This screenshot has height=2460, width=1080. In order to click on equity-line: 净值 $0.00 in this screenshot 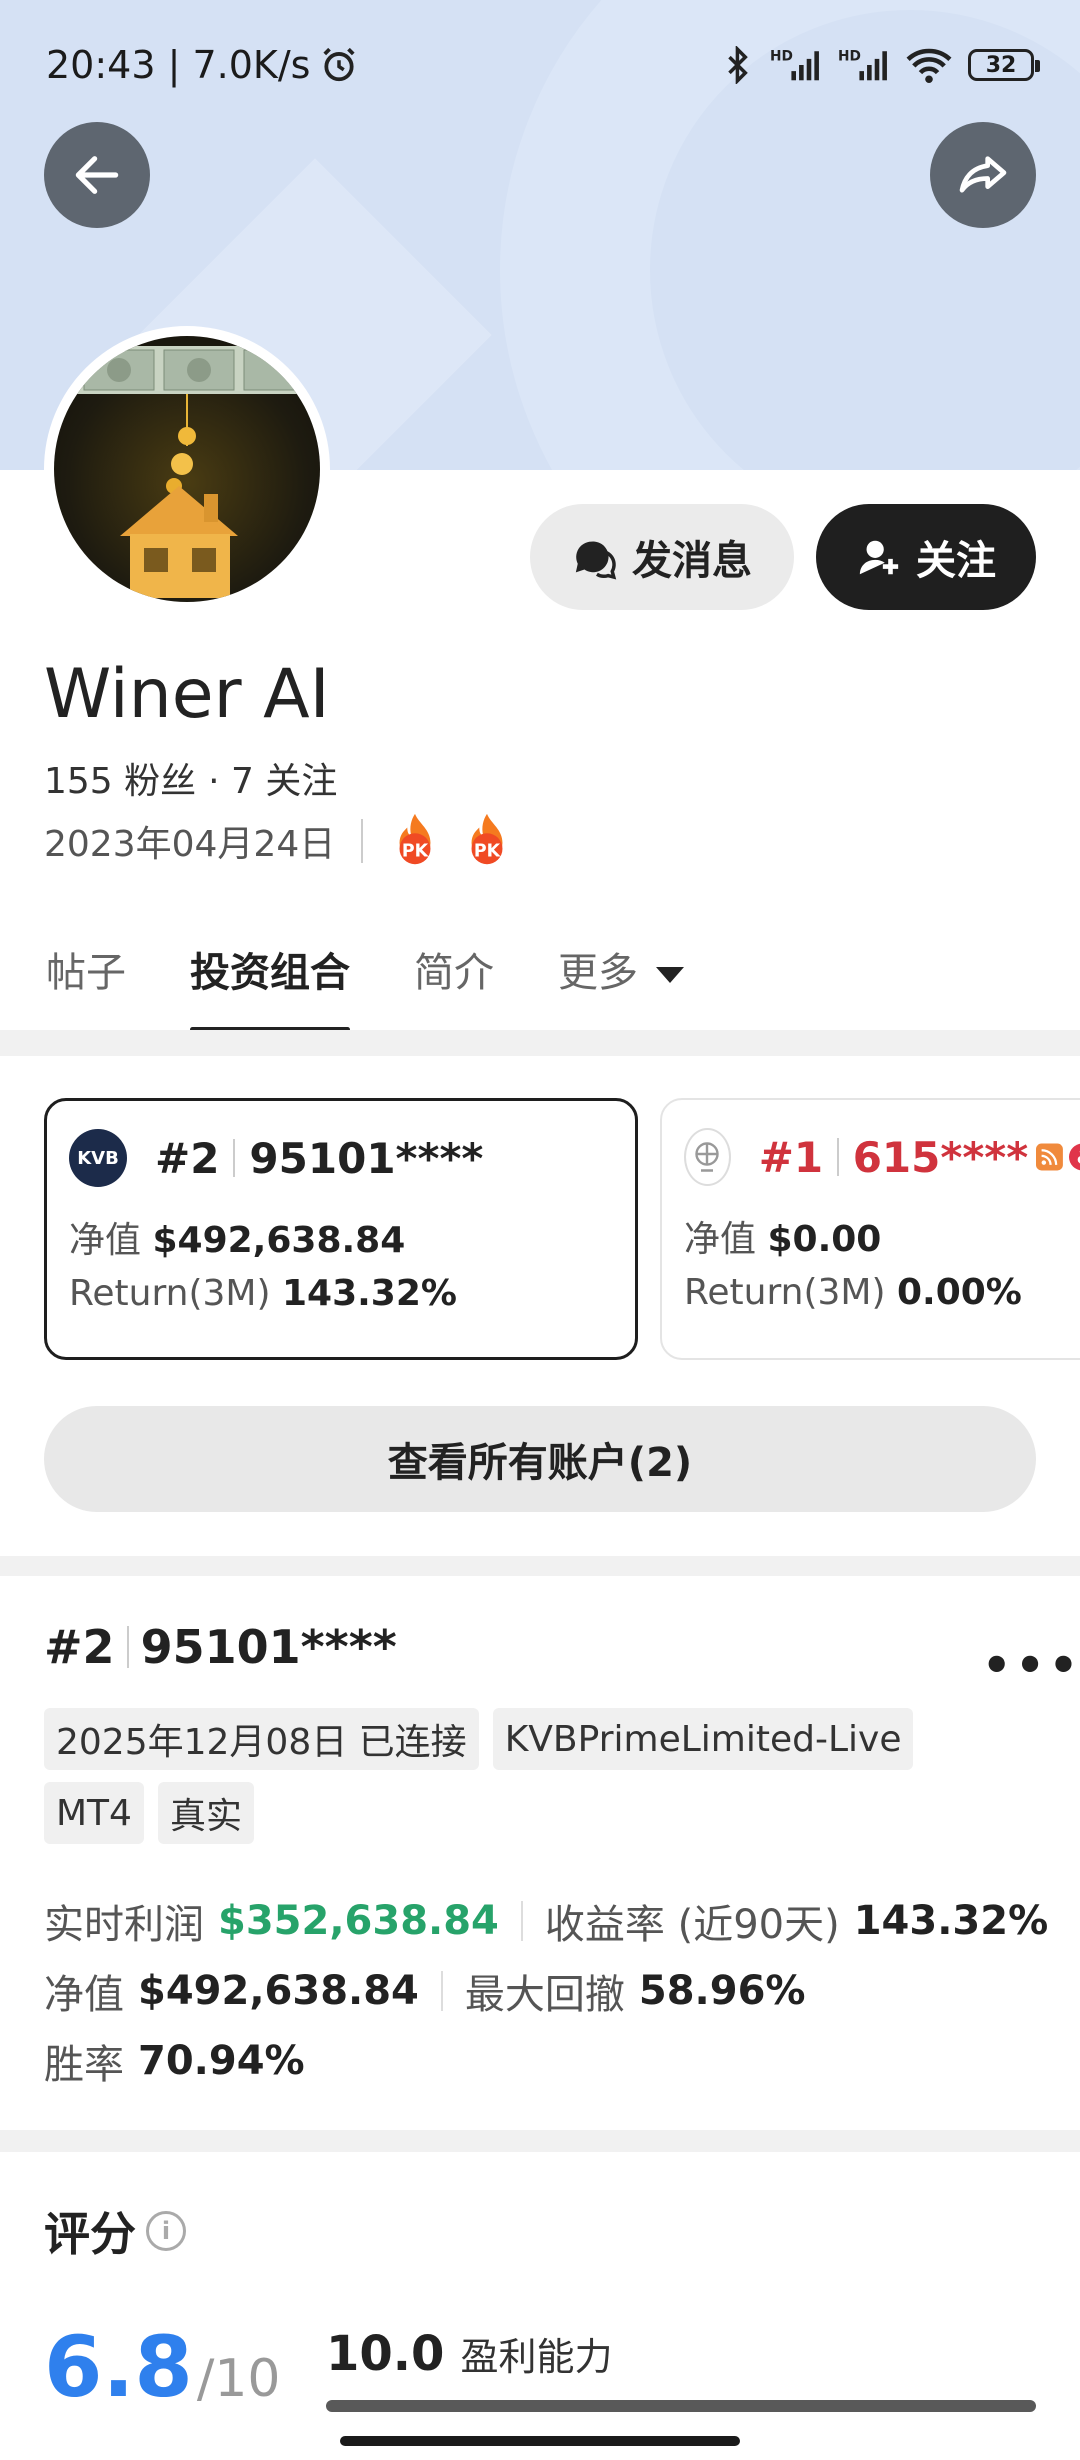, I will do `click(882, 1236)`.